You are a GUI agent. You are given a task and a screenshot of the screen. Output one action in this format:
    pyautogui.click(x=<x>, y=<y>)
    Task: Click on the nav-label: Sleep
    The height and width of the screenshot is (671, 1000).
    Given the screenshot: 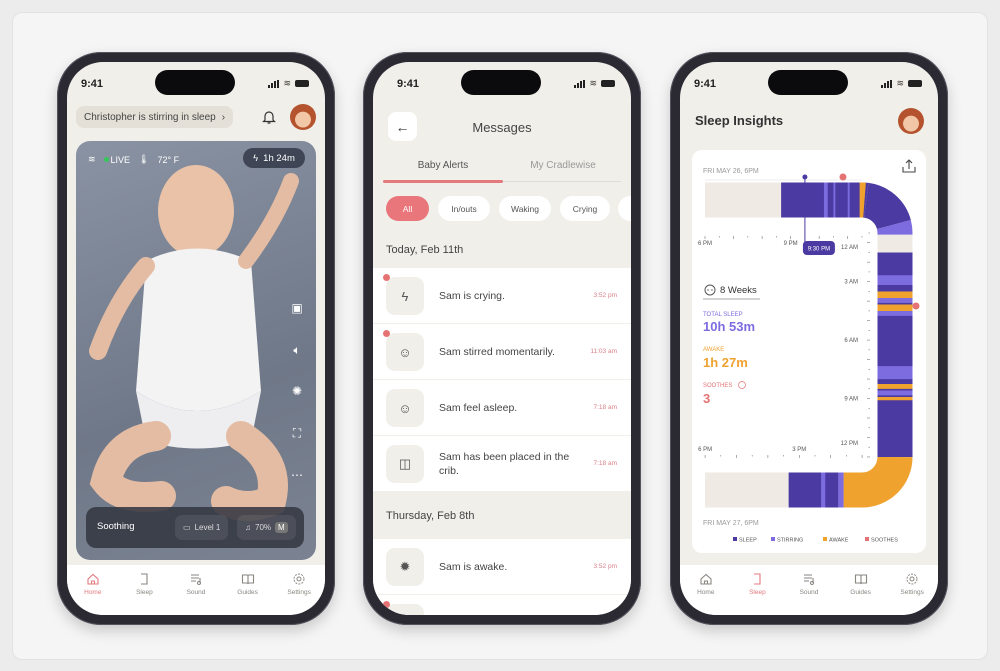 What is the action you would take?
    pyautogui.click(x=757, y=592)
    